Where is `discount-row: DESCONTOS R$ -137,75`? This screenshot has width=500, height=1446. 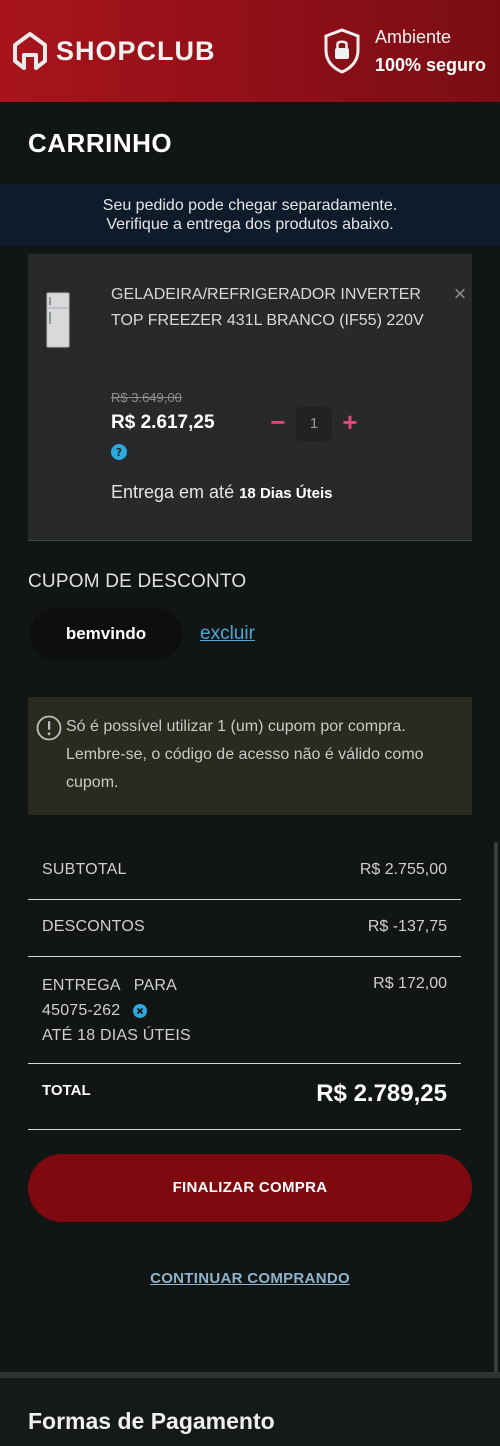 discount-row: DESCONTOS R$ -137,75 is located at coordinates (244, 928).